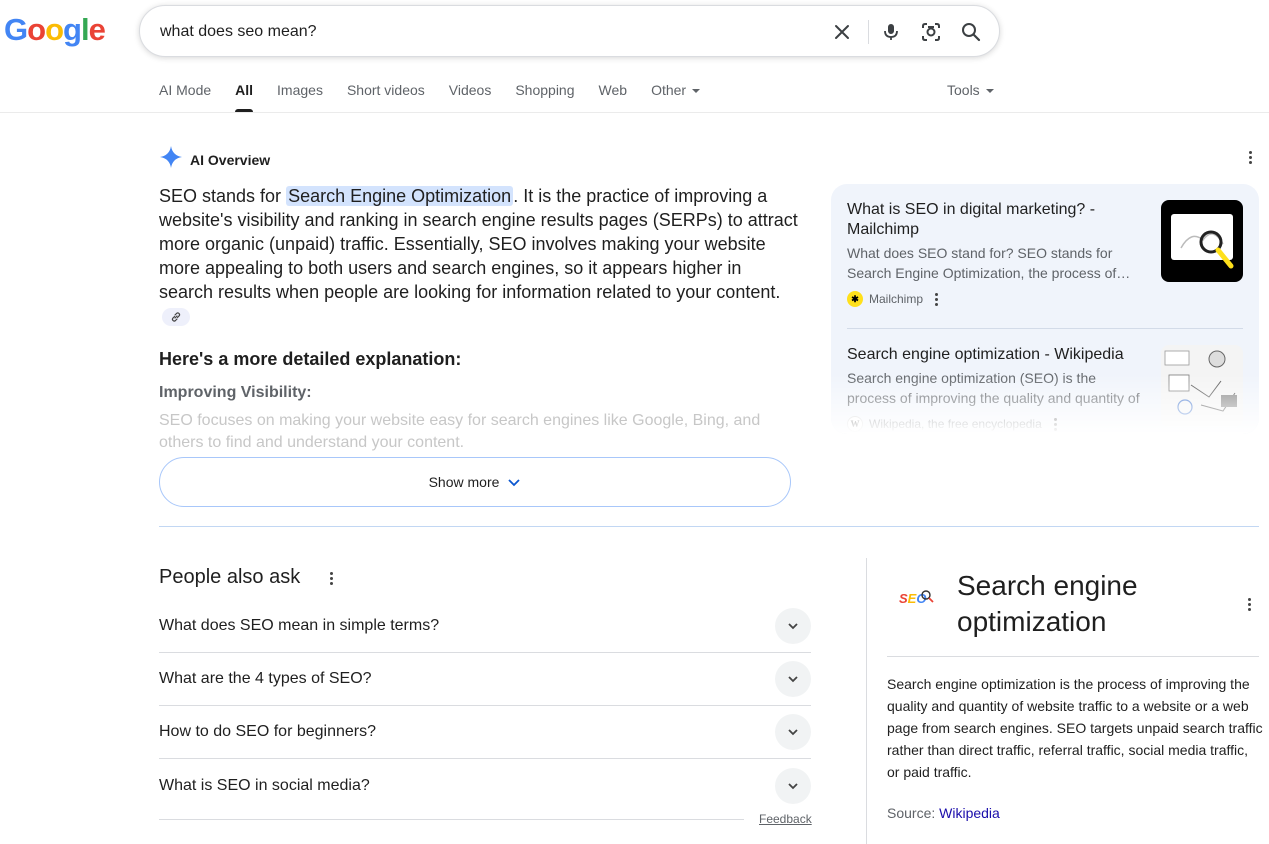  Describe the element at coordinates (785, 819) in the screenshot. I see `feedback-link: Feedback` at that location.